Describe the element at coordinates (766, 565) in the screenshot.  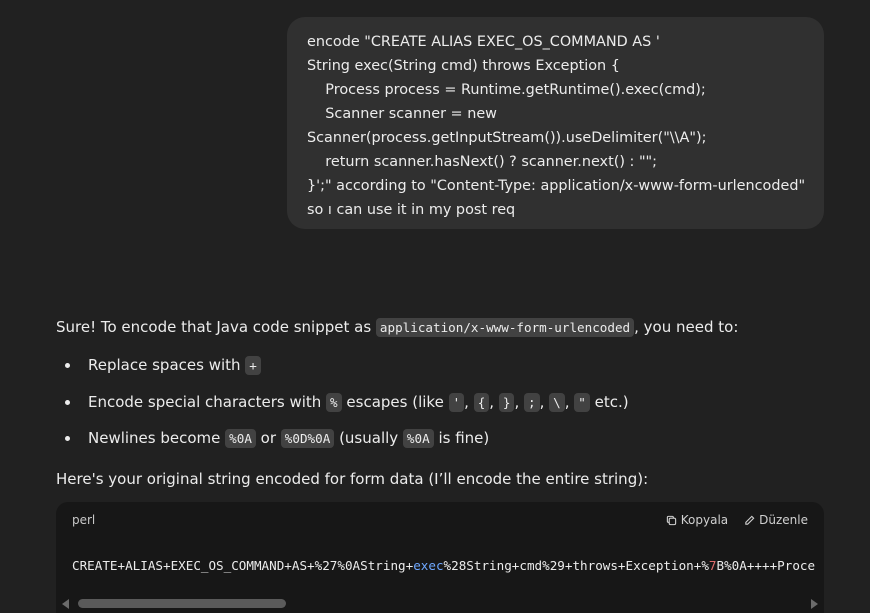
I see `code-text: B%0A++++Proce` at that location.